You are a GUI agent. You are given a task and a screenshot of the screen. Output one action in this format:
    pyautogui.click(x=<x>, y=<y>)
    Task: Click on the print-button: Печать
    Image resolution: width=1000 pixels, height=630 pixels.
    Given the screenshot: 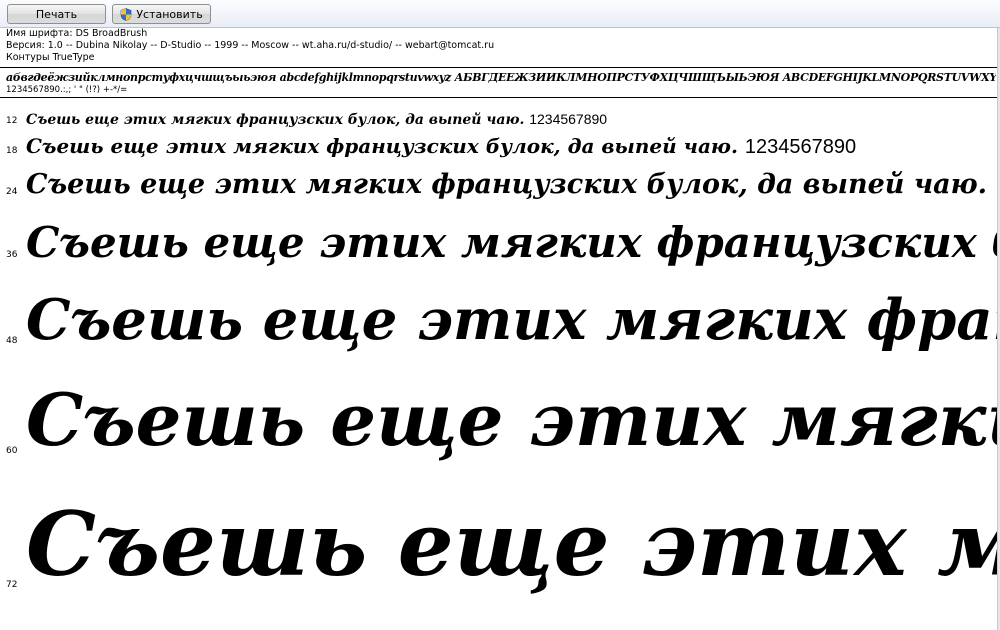 What is the action you would take?
    pyautogui.click(x=56, y=14)
    